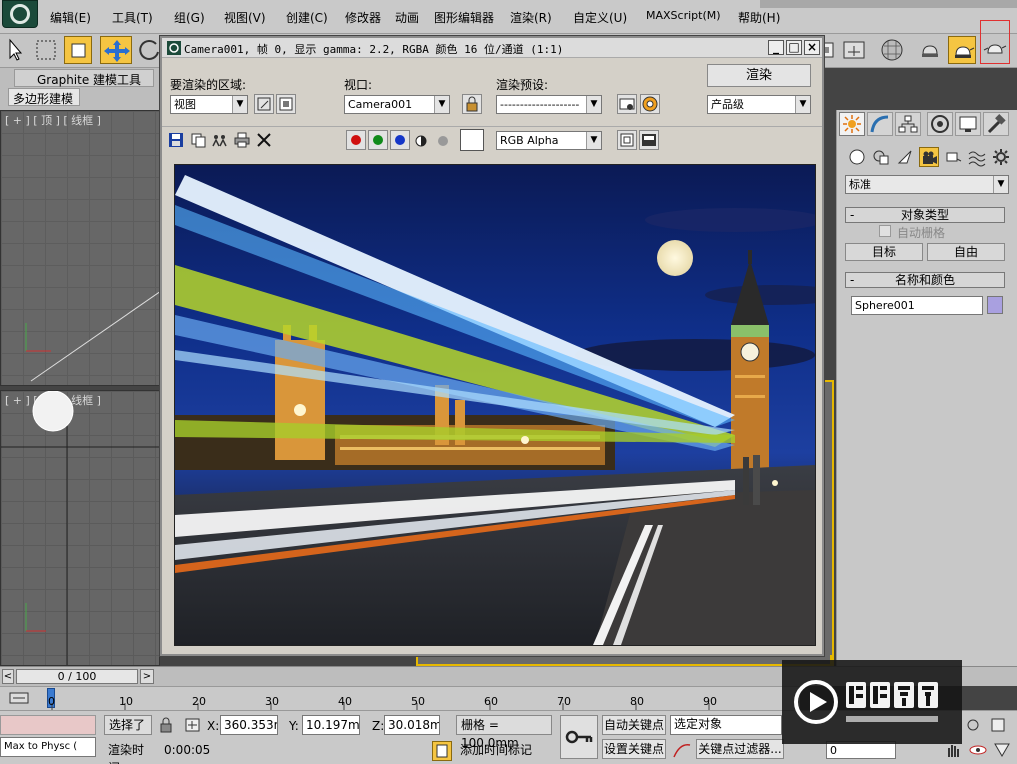  I want to click on app-logo-button, so click(20, 14).